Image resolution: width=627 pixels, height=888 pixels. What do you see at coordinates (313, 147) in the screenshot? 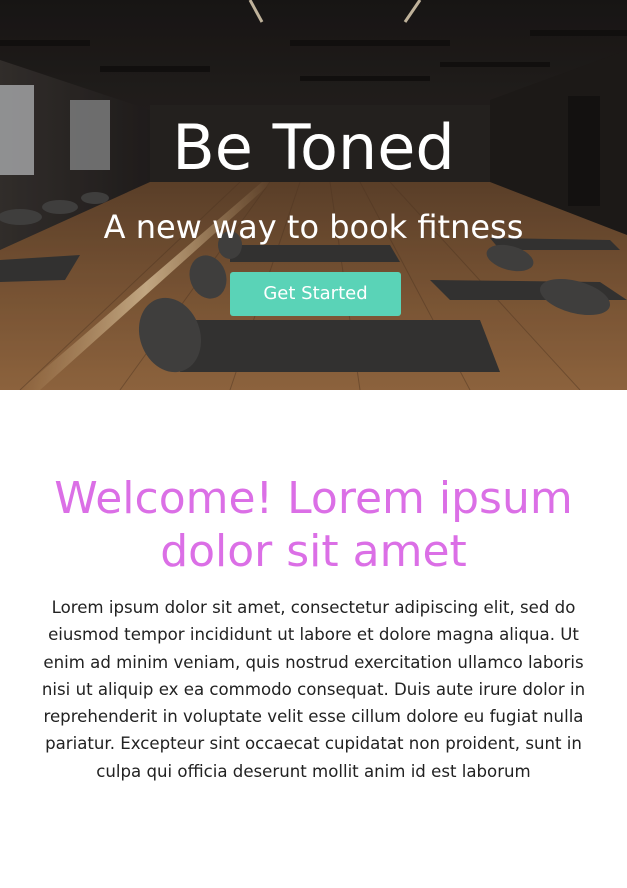
I see `hero-title: Be Toned` at bounding box center [313, 147].